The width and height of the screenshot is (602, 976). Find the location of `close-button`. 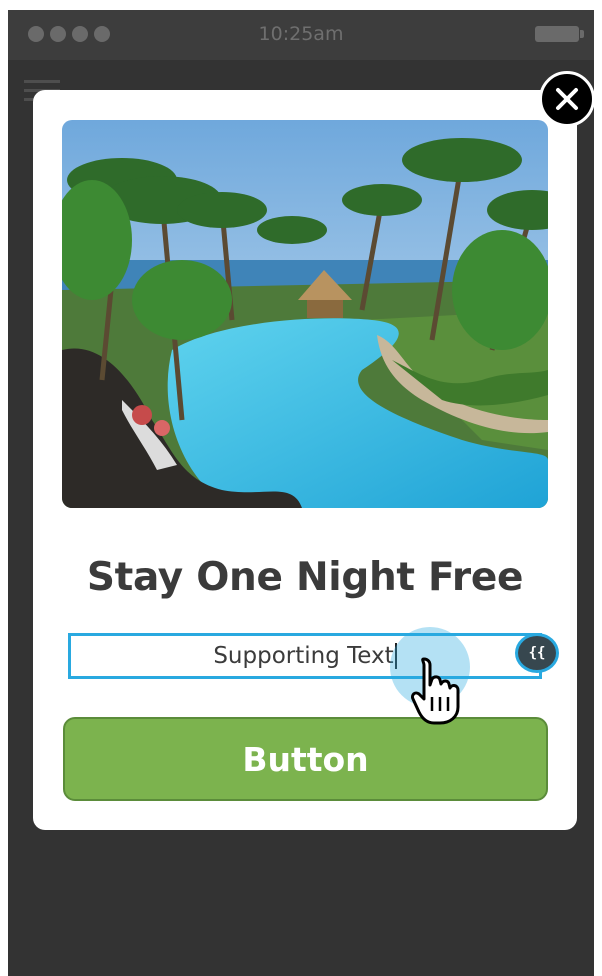

close-button is located at coordinates (567, 99).